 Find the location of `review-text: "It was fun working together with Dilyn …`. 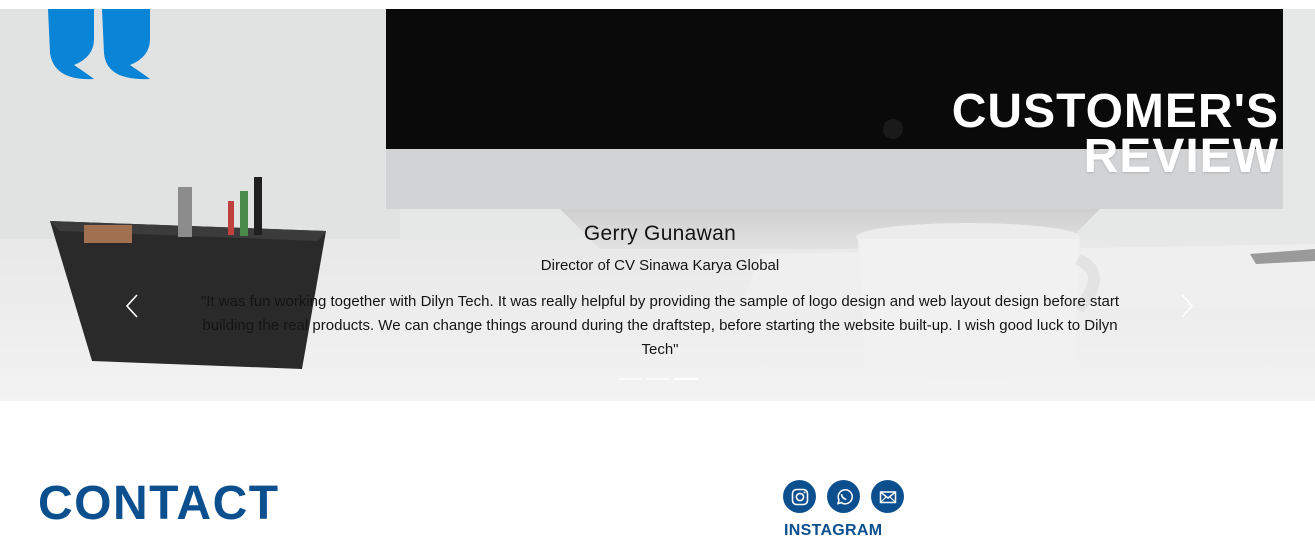

review-text: "It was fun working together with Dilyn … is located at coordinates (660, 325).